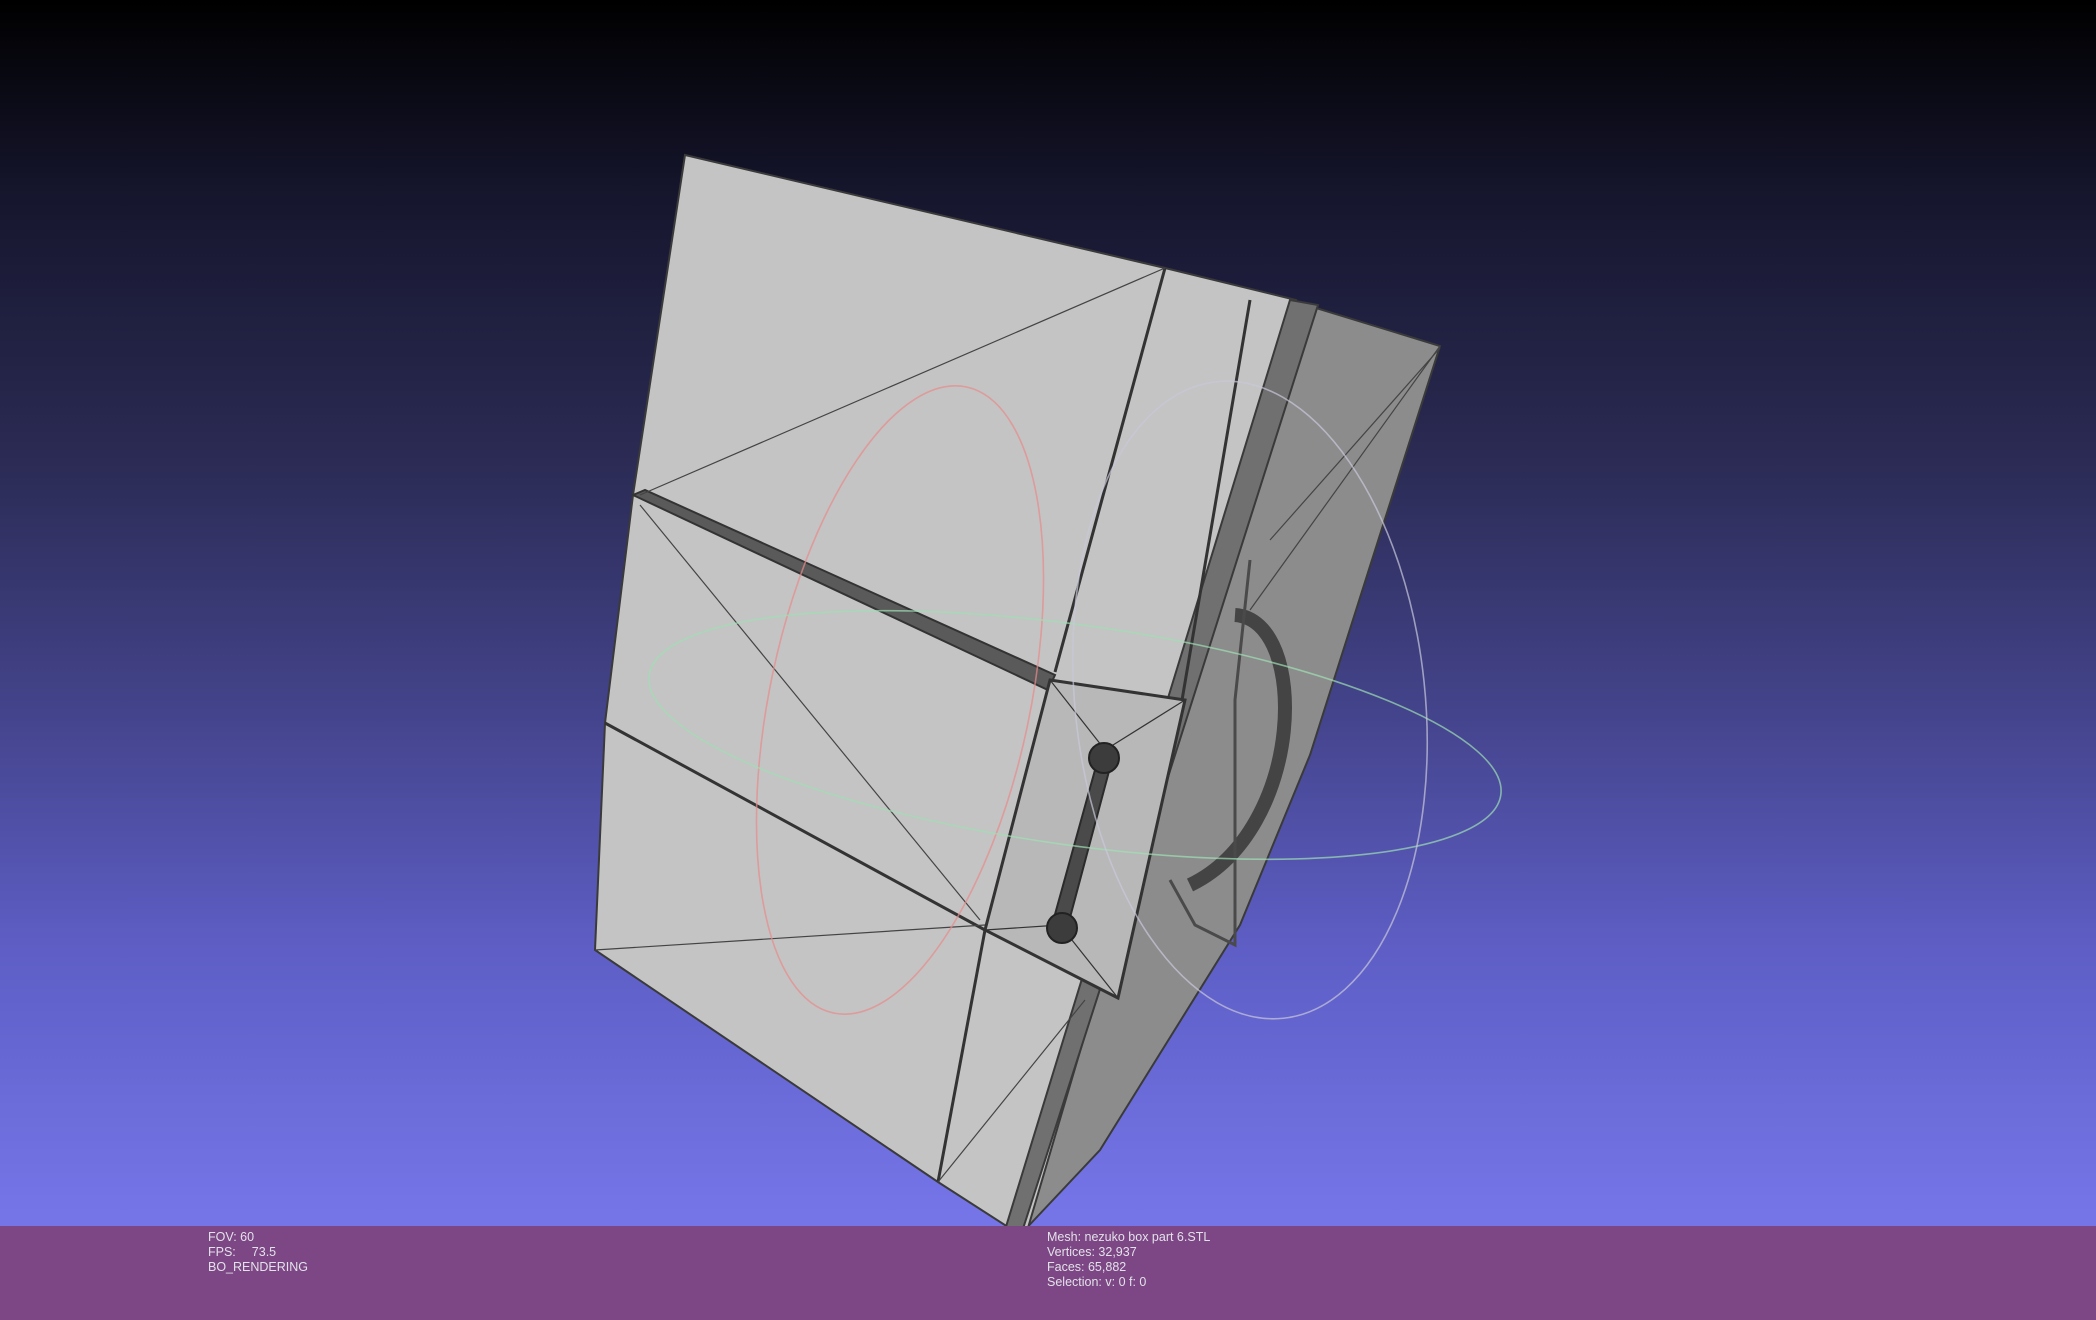  Describe the element at coordinates (222, 1252) in the screenshot. I see `fps-label: FPS:` at that location.